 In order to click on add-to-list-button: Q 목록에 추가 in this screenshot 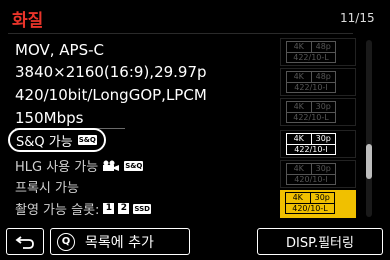, I will do `click(120, 241)`.